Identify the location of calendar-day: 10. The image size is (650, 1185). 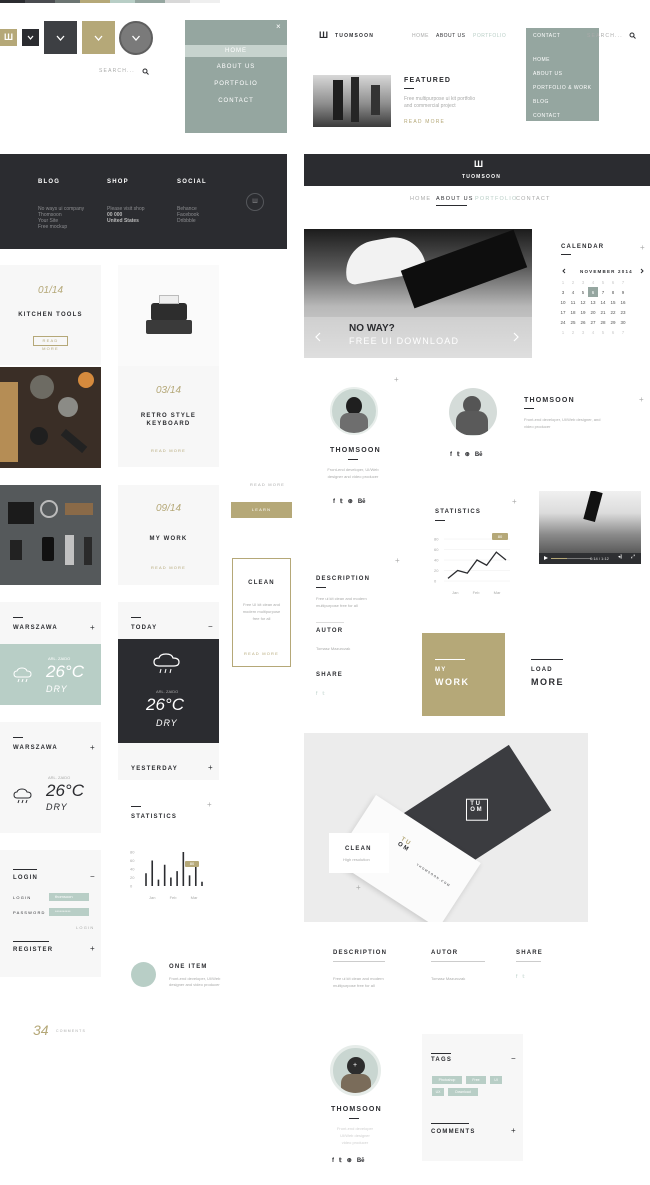
(563, 302).